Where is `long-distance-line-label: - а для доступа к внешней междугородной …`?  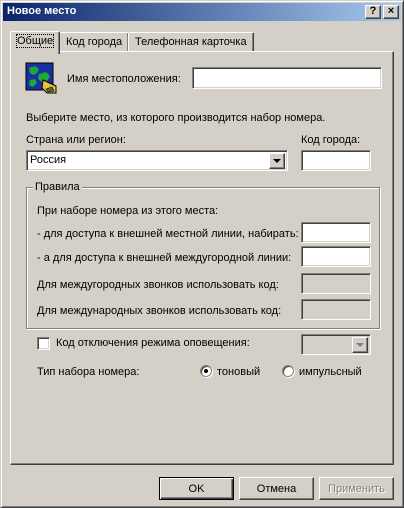 long-distance-line-label: - а для доступа к внешней междугородной … is located at coordinates (164, 258).